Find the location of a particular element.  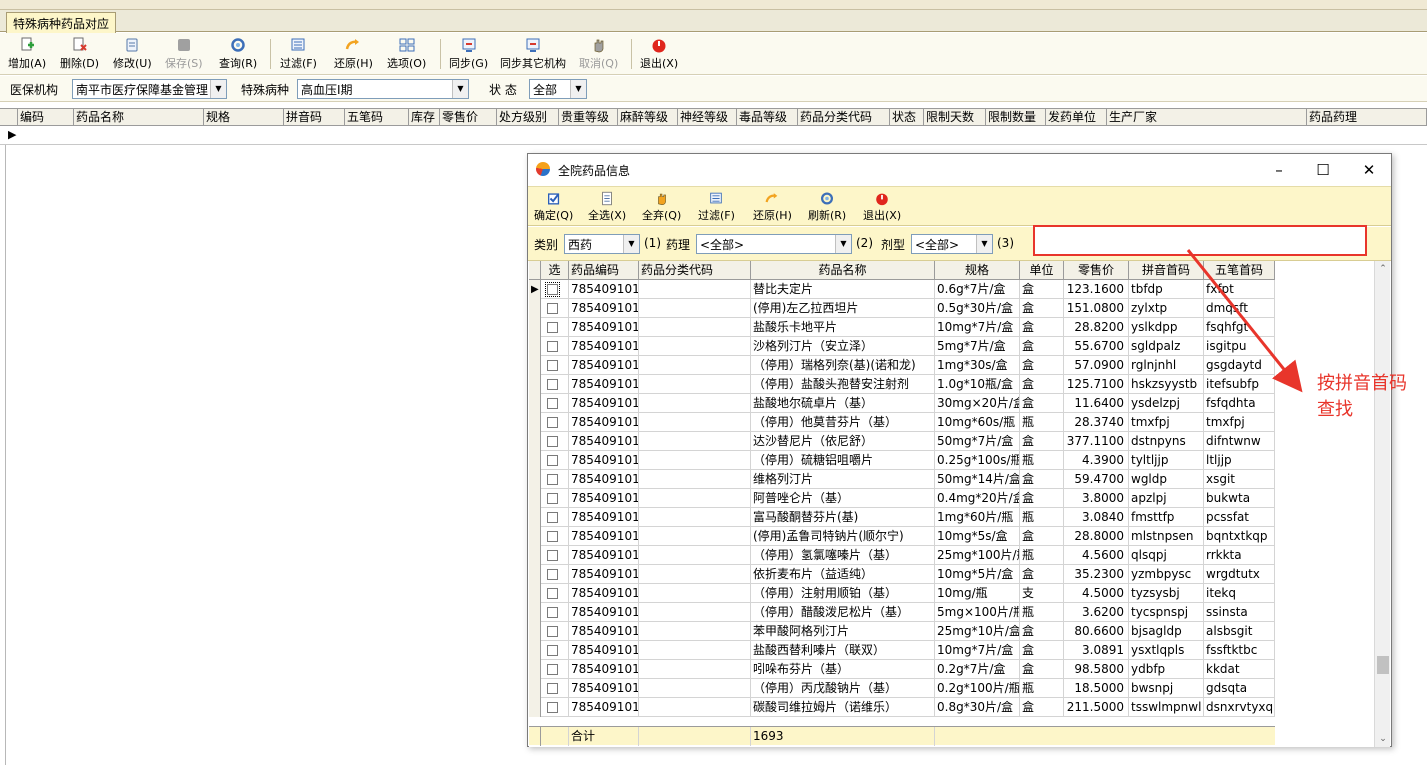

annotation-text: 按拼音首码查找 is located at coordinates (1362, 396).